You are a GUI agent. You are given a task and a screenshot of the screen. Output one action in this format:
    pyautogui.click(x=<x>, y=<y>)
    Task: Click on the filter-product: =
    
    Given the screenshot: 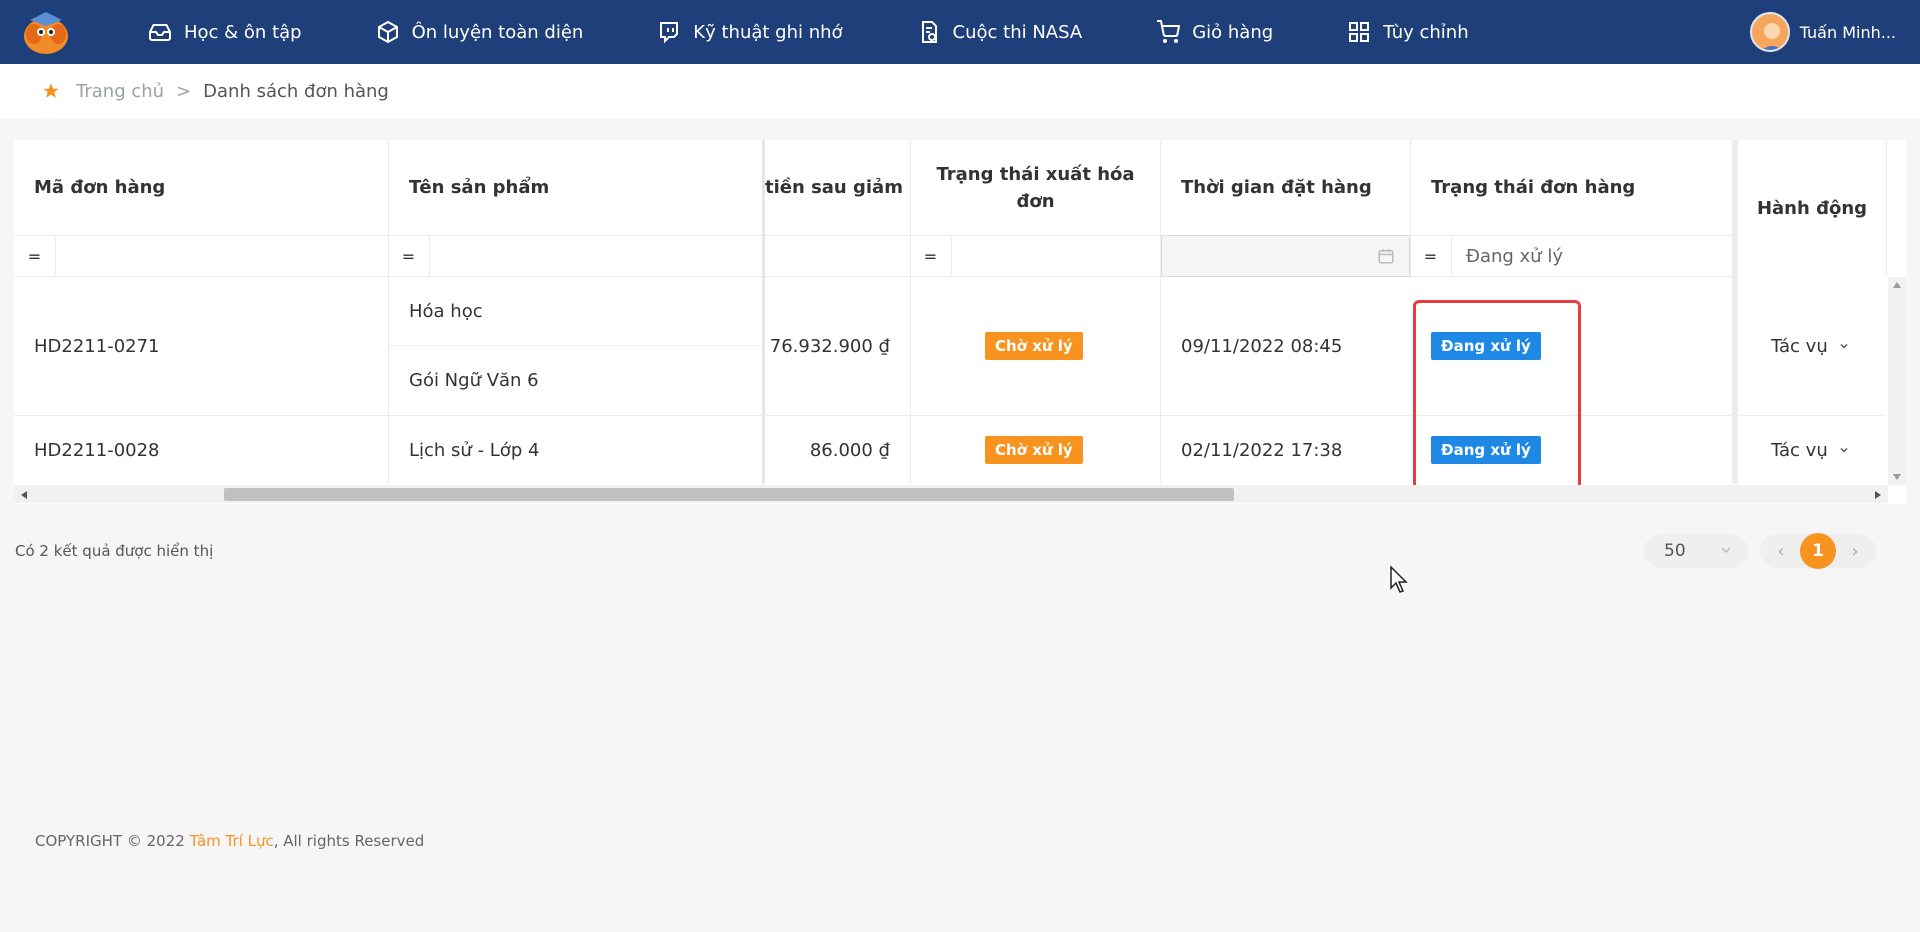 What is the action you would take?
    pyautogui.click(x=575, y=256)
    